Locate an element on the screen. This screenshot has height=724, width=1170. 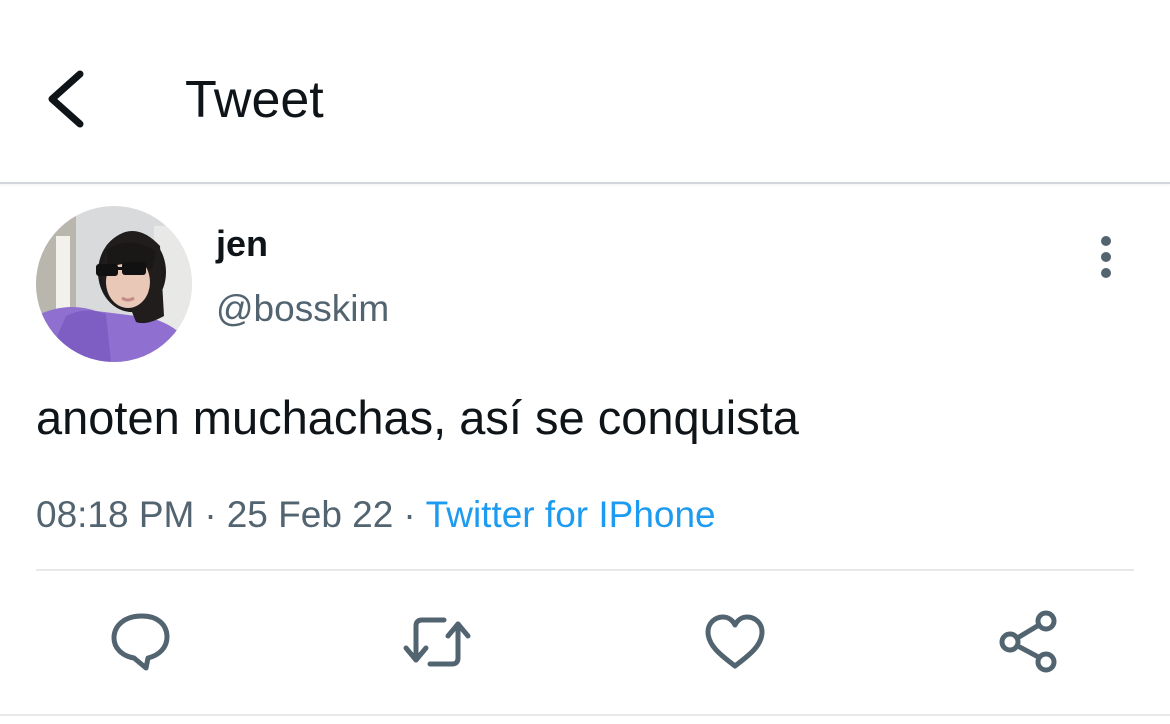
share-button is located at coordinates (1031, 642).